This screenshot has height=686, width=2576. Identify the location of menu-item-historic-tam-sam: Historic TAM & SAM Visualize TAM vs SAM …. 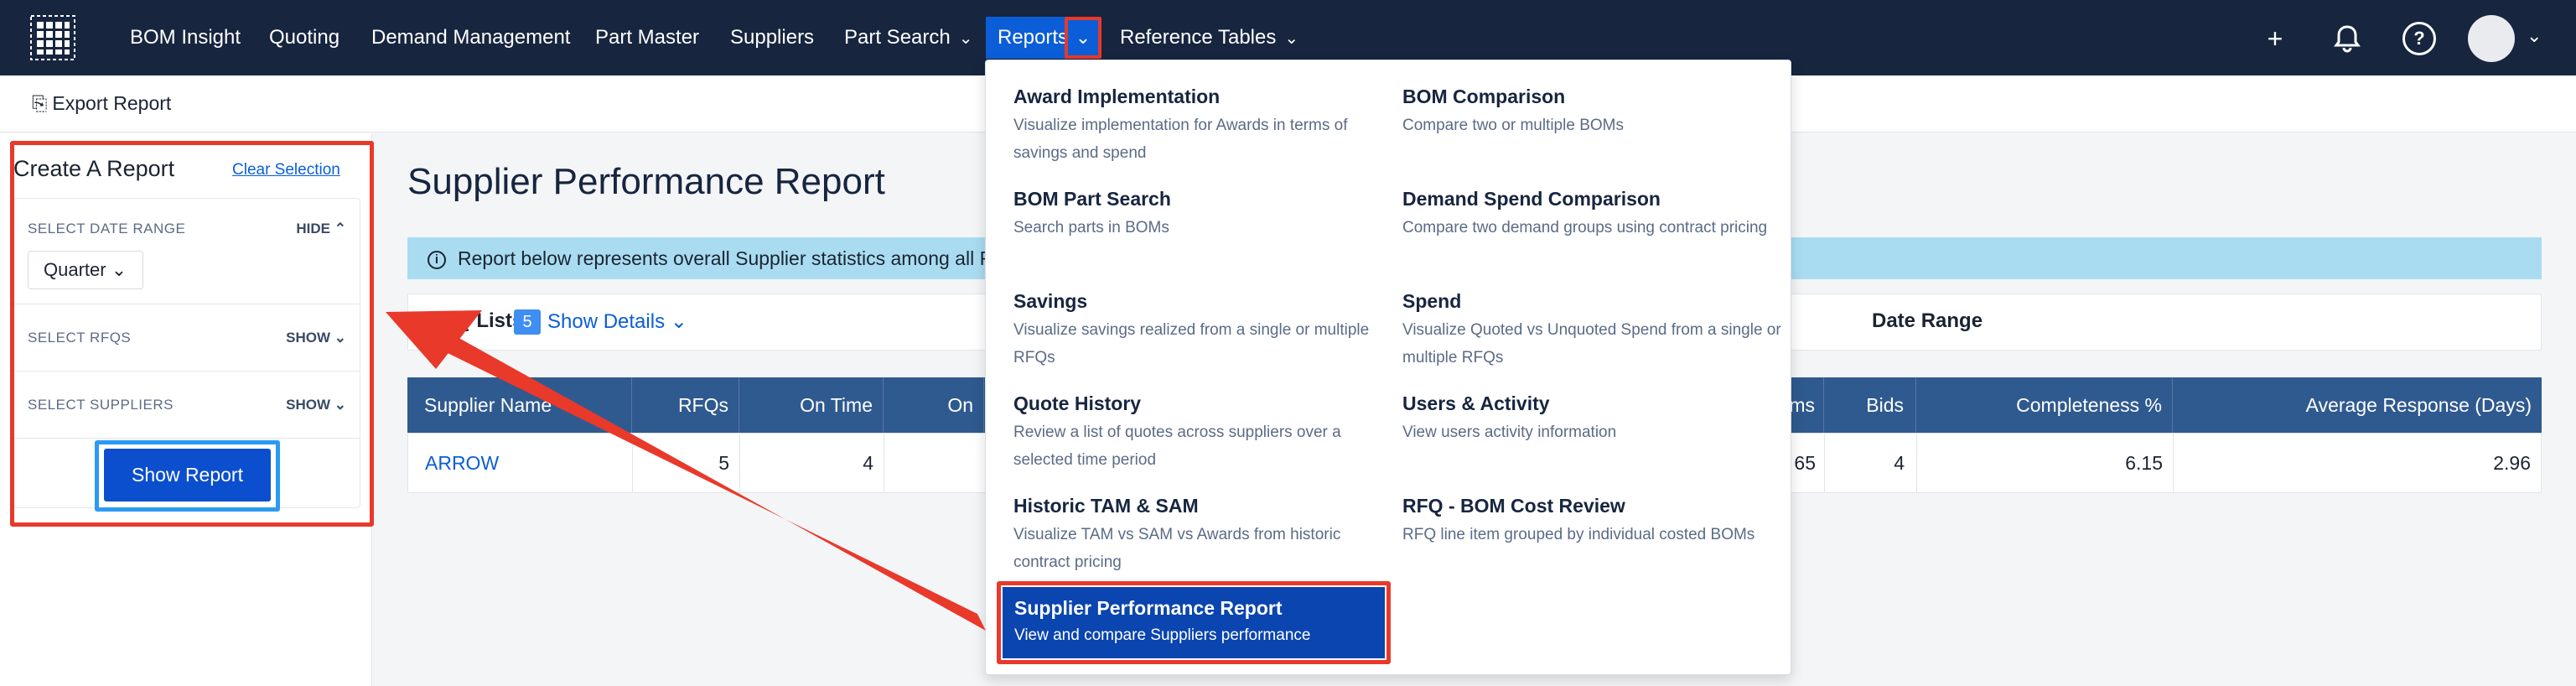
(1206, 535).